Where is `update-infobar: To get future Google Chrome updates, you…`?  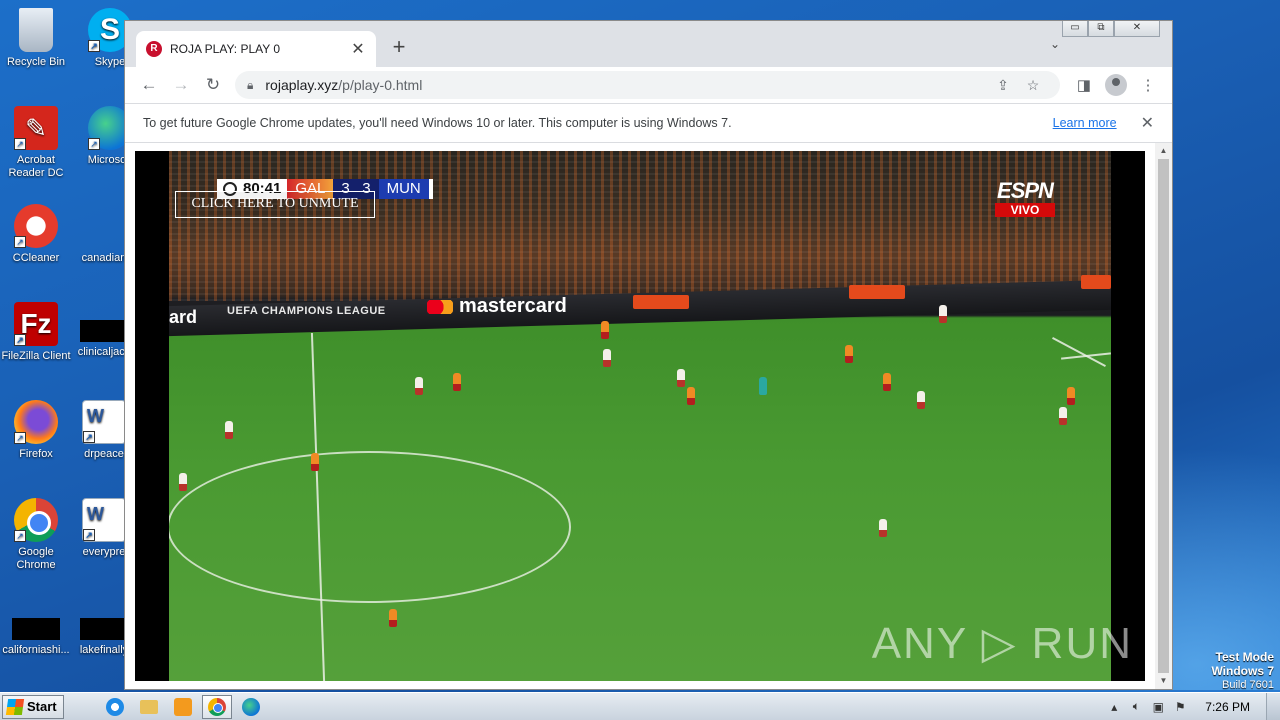 update-infobar: To get future Google Chrome updates, you… is located at coordinates (648, 123).